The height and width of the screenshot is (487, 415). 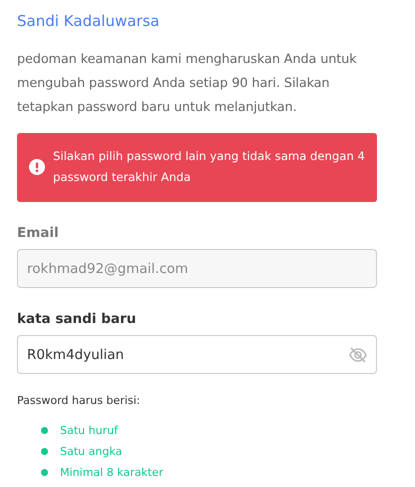 I want to click on requirements-heading: Password harus berisi:, so click(x=79, y=401).